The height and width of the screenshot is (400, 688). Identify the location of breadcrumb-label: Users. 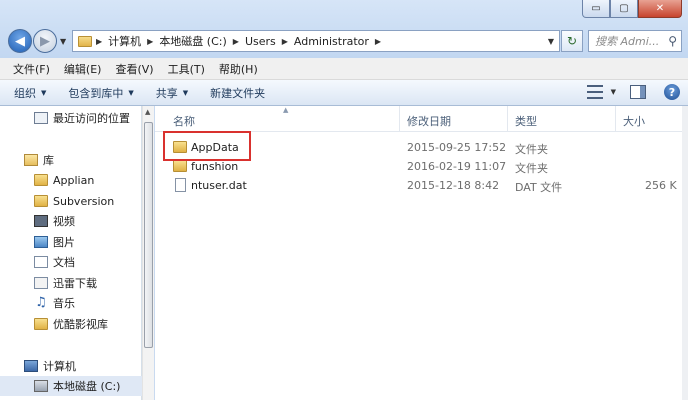
(260, 41).